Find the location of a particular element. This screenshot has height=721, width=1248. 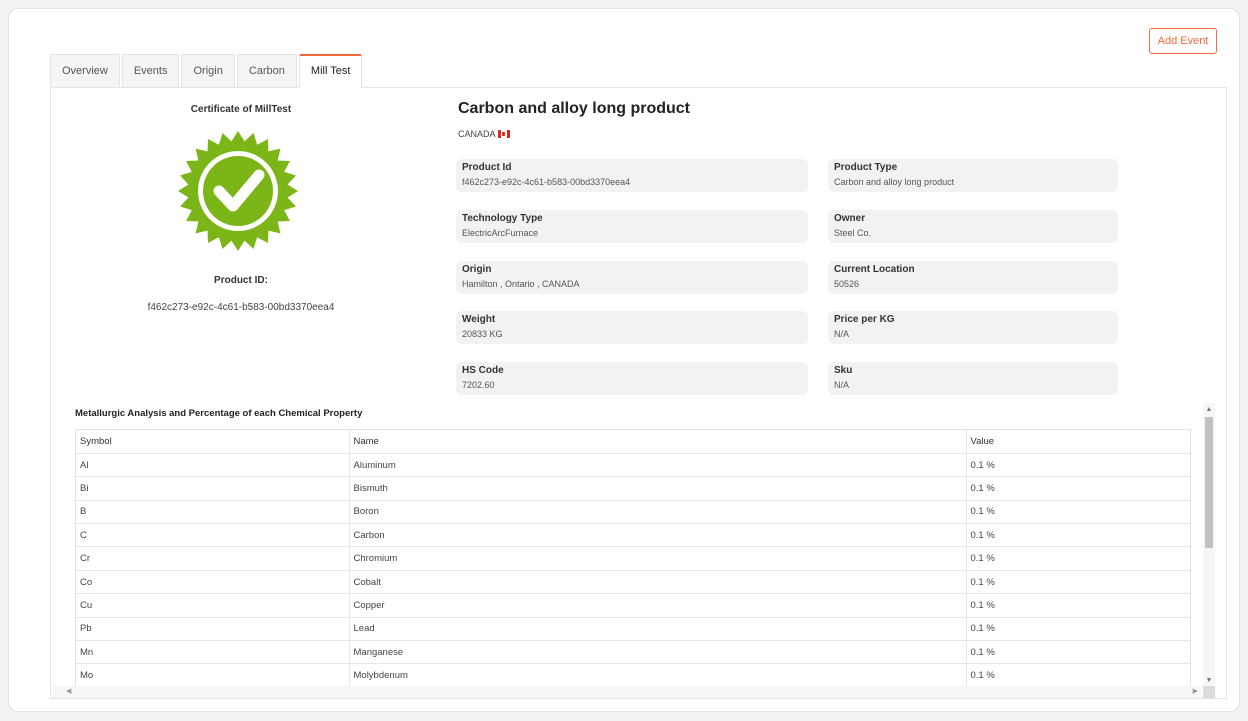

field-current-location: Current Location 50526 is located at coordinates (973, 277).